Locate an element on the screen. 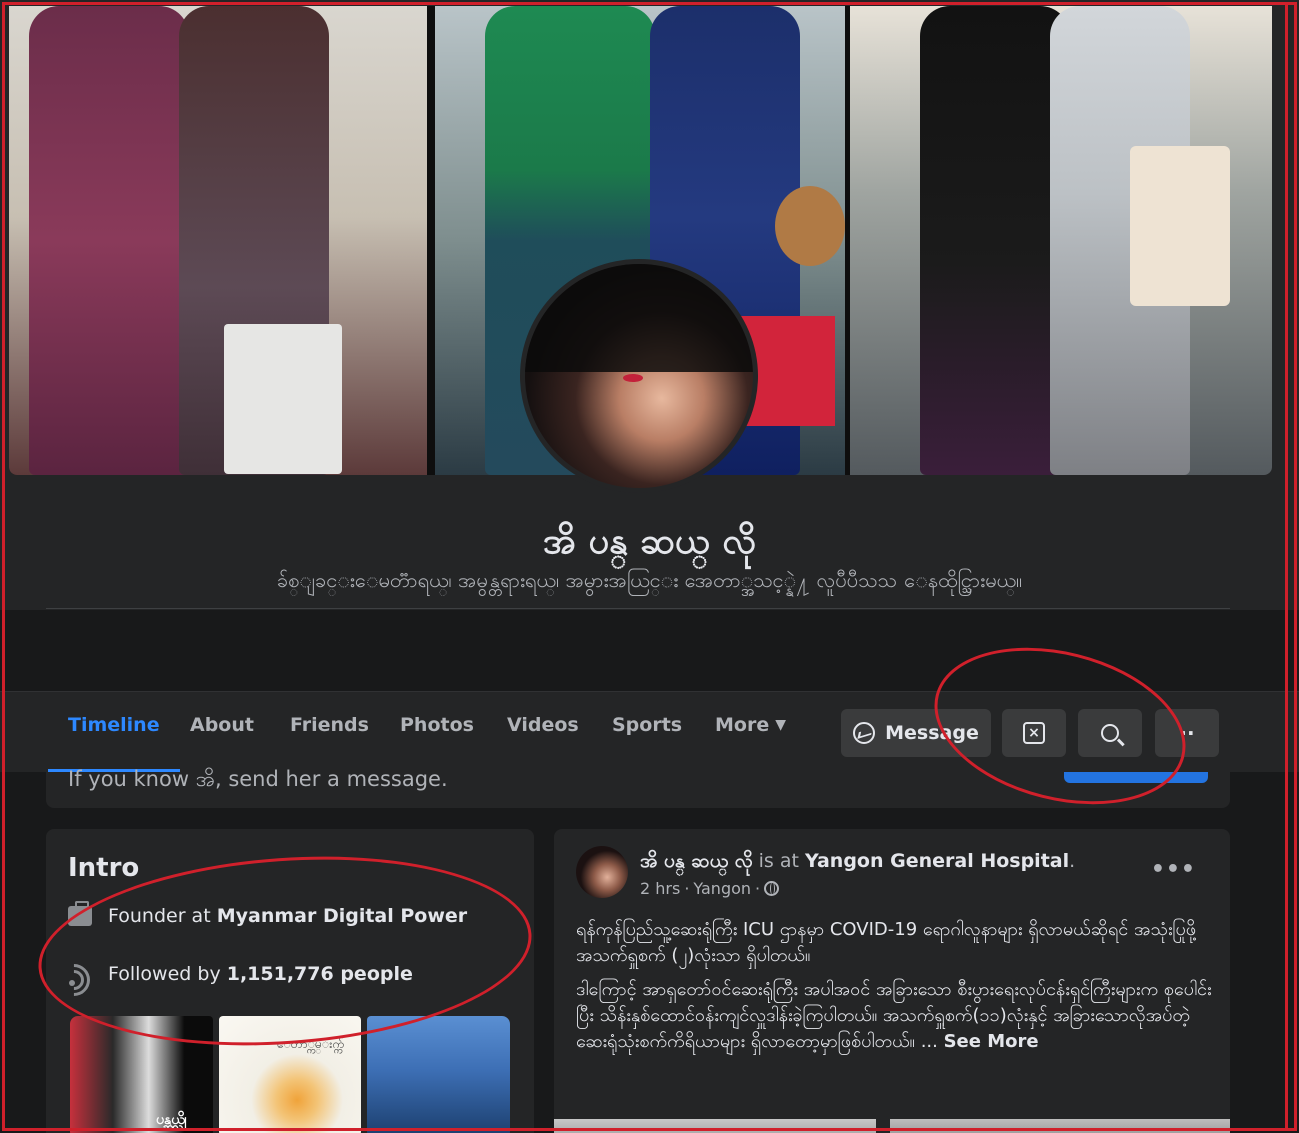  avatar-lips is located at coordinates (633, 378).